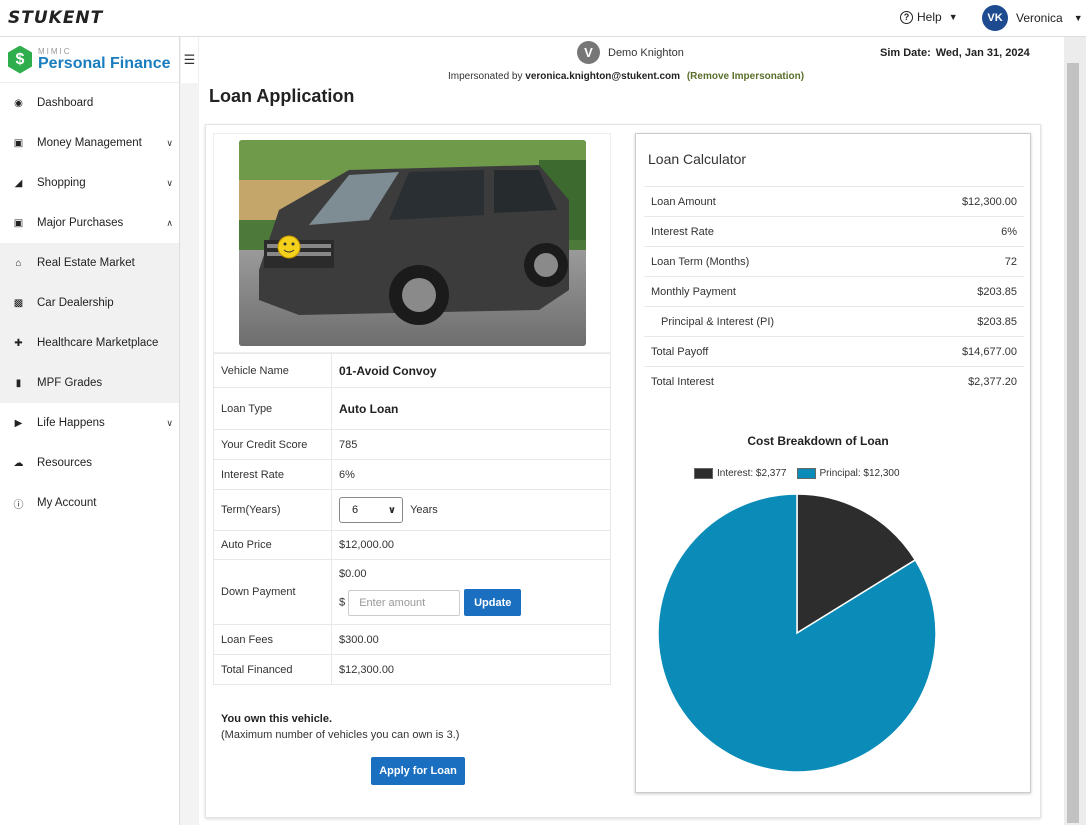 The height and width of the screenshot is (825, 1086). What do you see at coordinates (71, 423) in the screenshot?
I see `sidebar-item-label: Life Happens` at bounding box center [71, 423].